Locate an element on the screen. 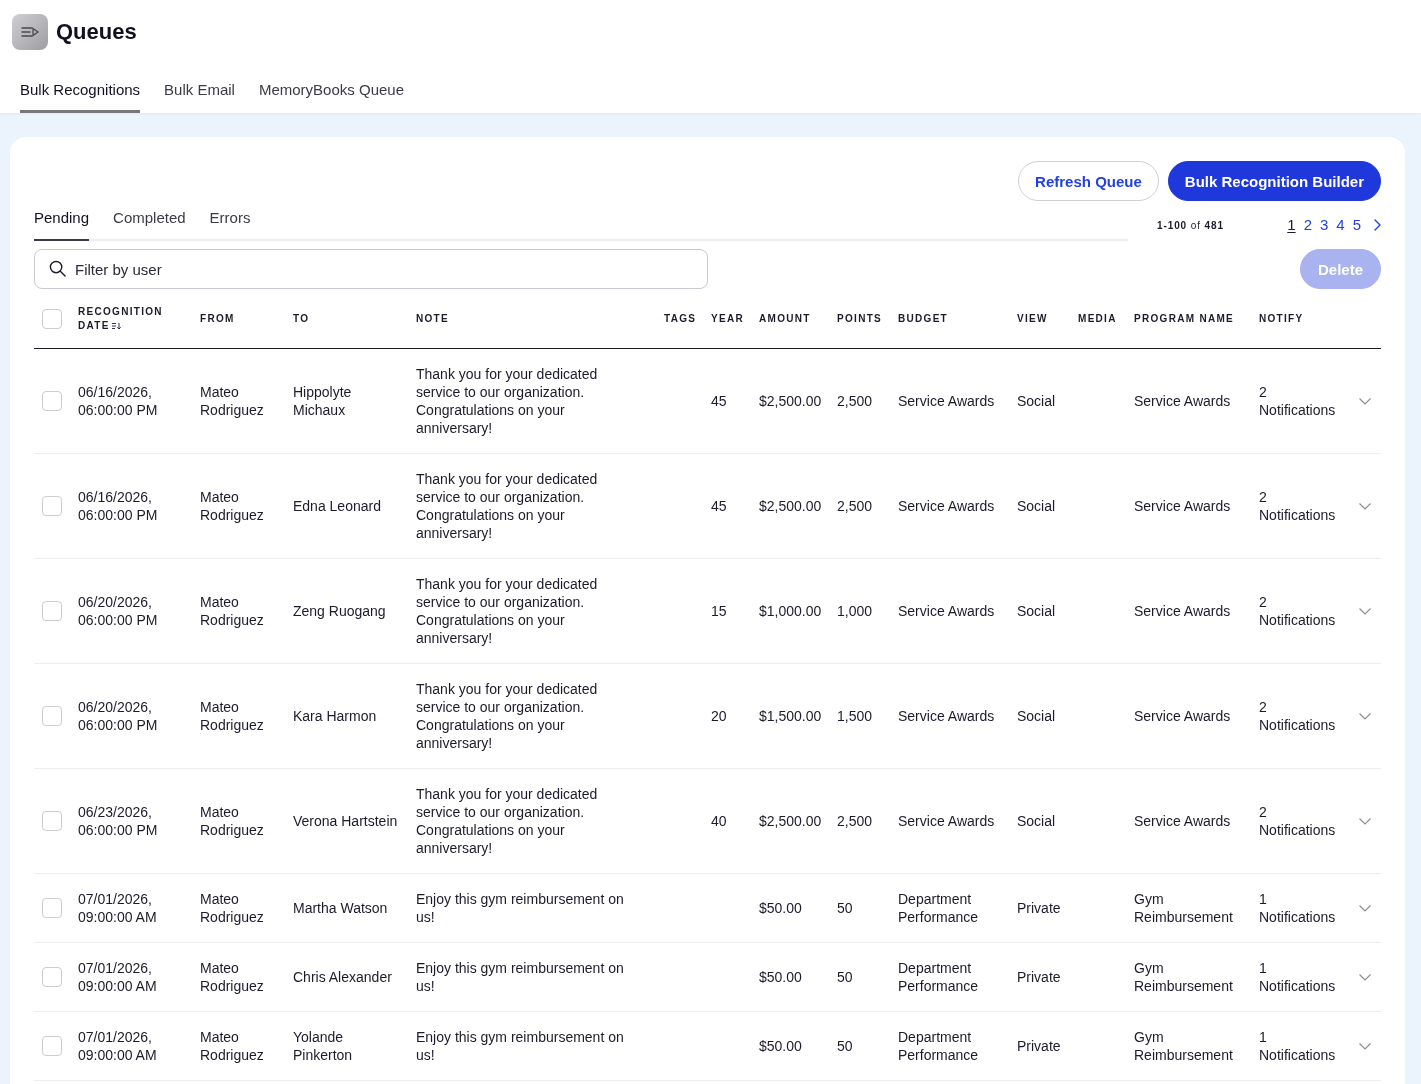  table-cell-text: 06/23/2026, 06:00:00 PM is located at coordinates (118, 821).